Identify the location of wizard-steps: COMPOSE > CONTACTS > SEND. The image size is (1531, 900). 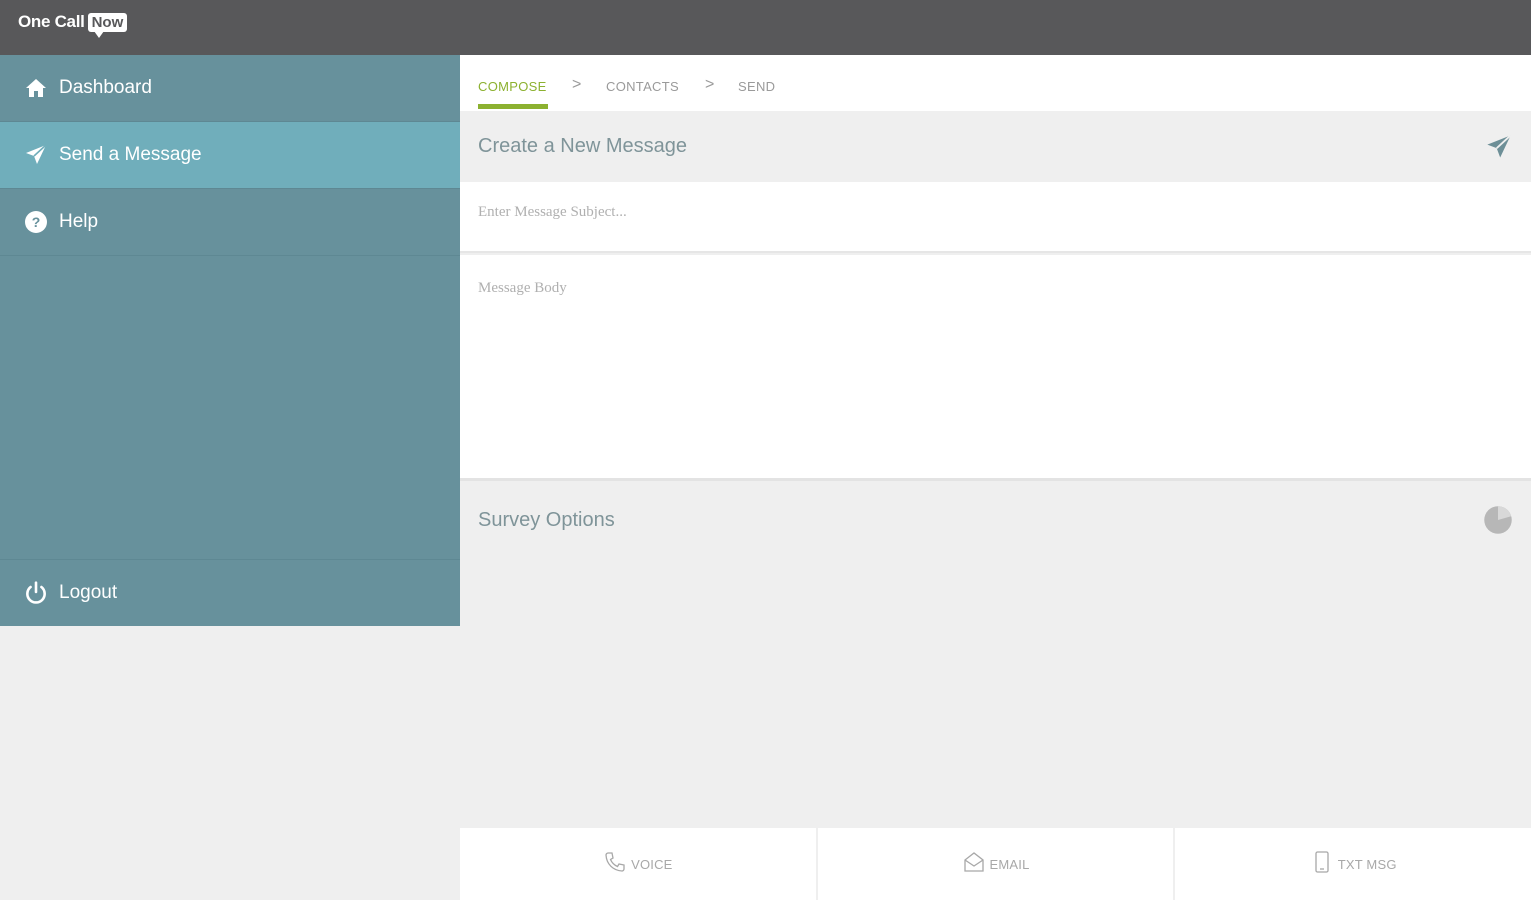
(995, 83).